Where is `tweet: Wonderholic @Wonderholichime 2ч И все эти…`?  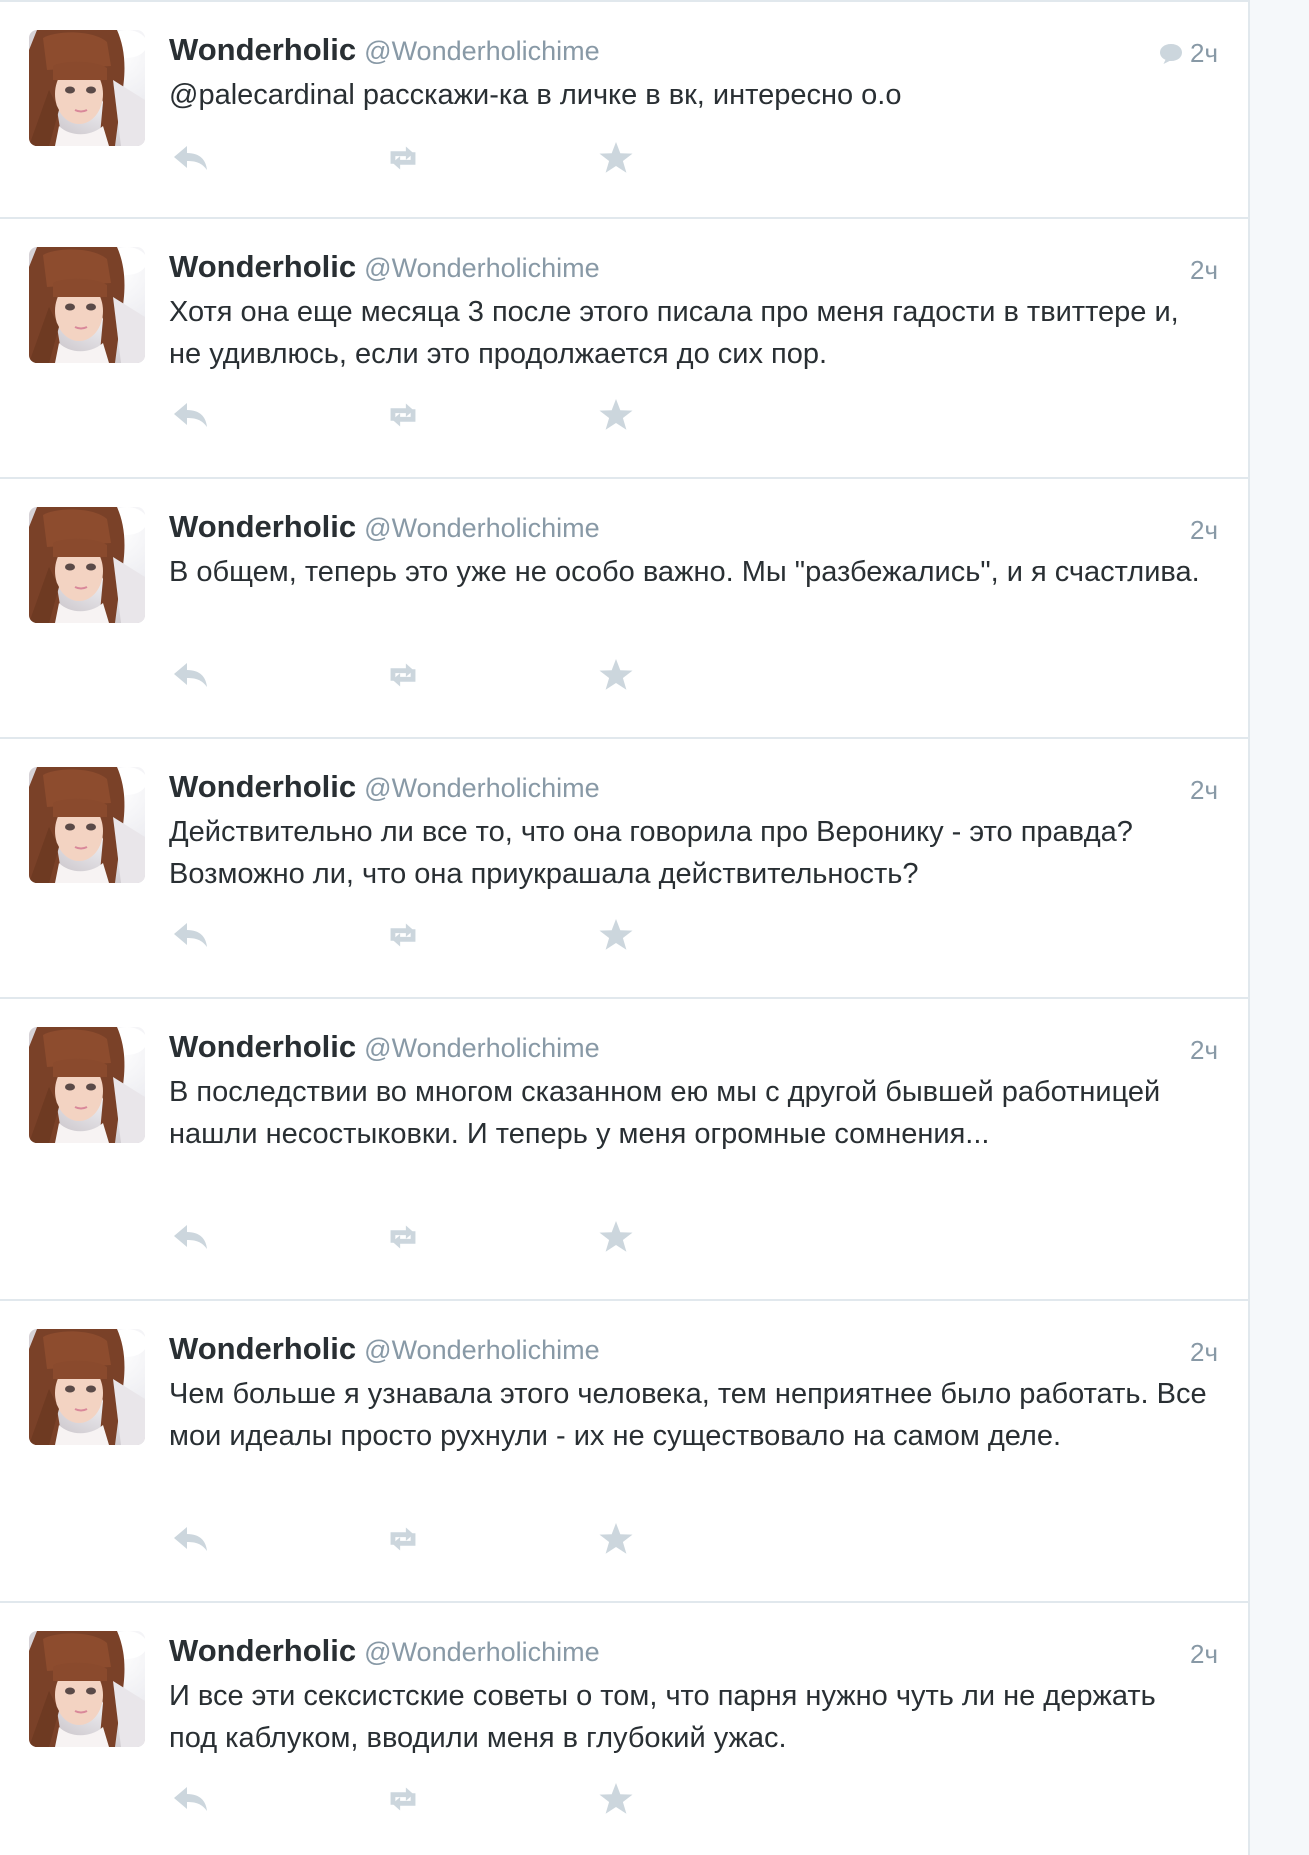
tweet: Wonderholic @Wonderholichime 2ч И все эти… is located at coordinates (624, 1729).